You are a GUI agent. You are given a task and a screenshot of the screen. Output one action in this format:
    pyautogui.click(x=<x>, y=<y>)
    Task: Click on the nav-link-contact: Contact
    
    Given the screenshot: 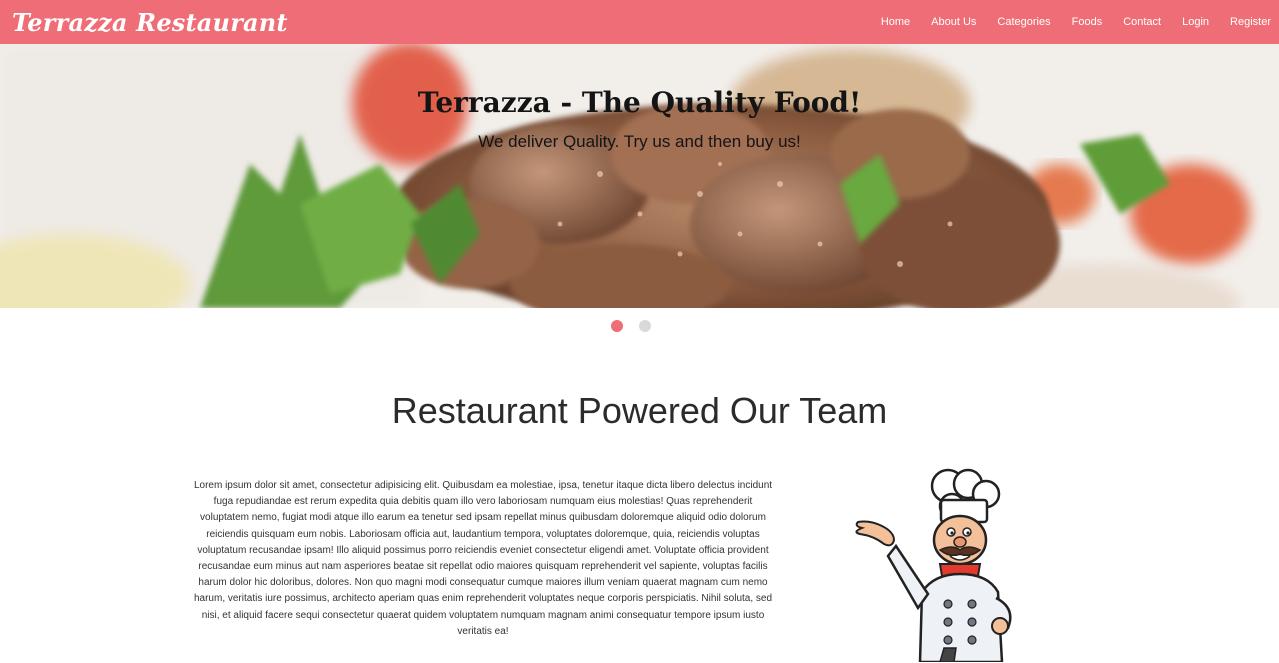 What is the action you would take?
    pyautogui.click(x=1142, y=22)
    